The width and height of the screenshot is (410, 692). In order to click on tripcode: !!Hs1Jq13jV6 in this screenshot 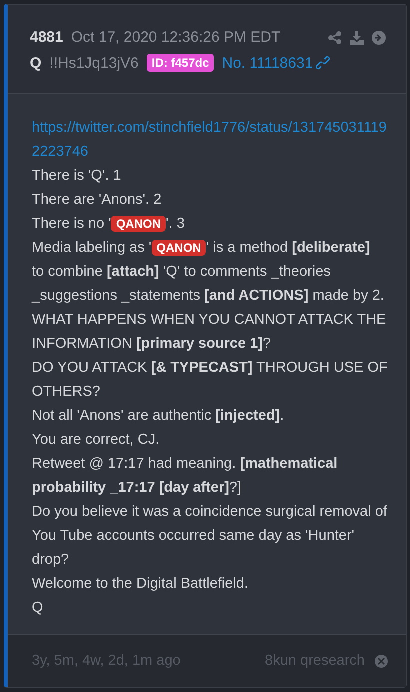, I will do `click(94, 63)`.